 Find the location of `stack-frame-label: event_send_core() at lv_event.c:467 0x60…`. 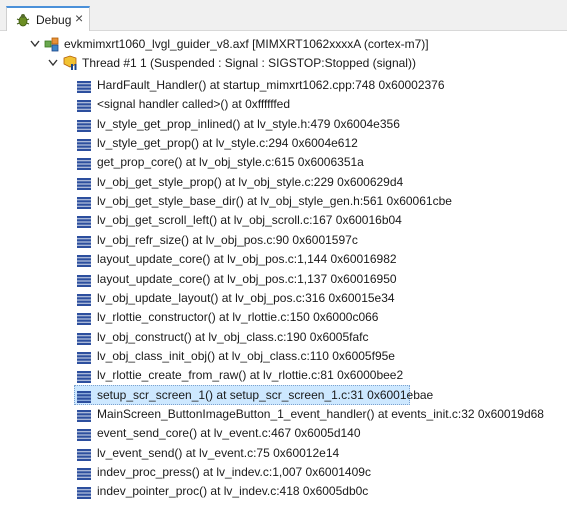

stack-frame-label: event_send_core() at lv_event.c:467 0x60… is located at coordinates (229, 433).